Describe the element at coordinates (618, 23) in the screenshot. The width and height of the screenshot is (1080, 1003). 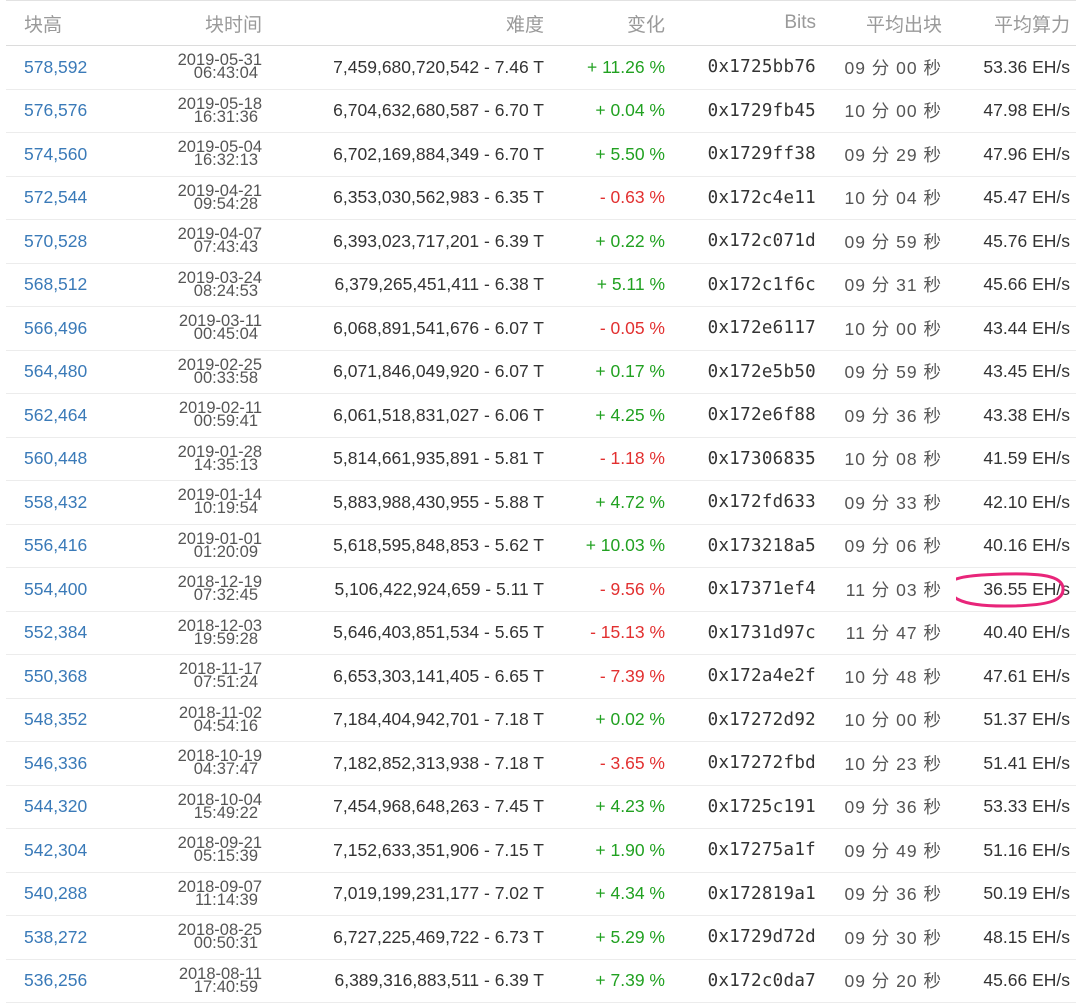
I see `header-change: 变化` at that location.